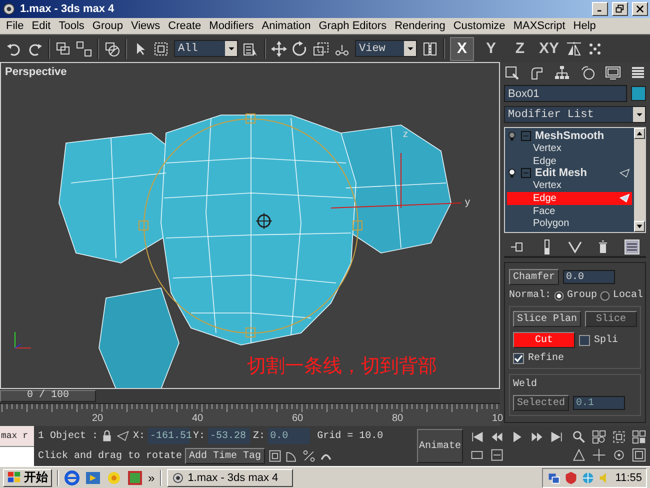 The width and height of the screenshot is (650, 488). I want to click on menu-item: MAXScript, so click(539, 26).